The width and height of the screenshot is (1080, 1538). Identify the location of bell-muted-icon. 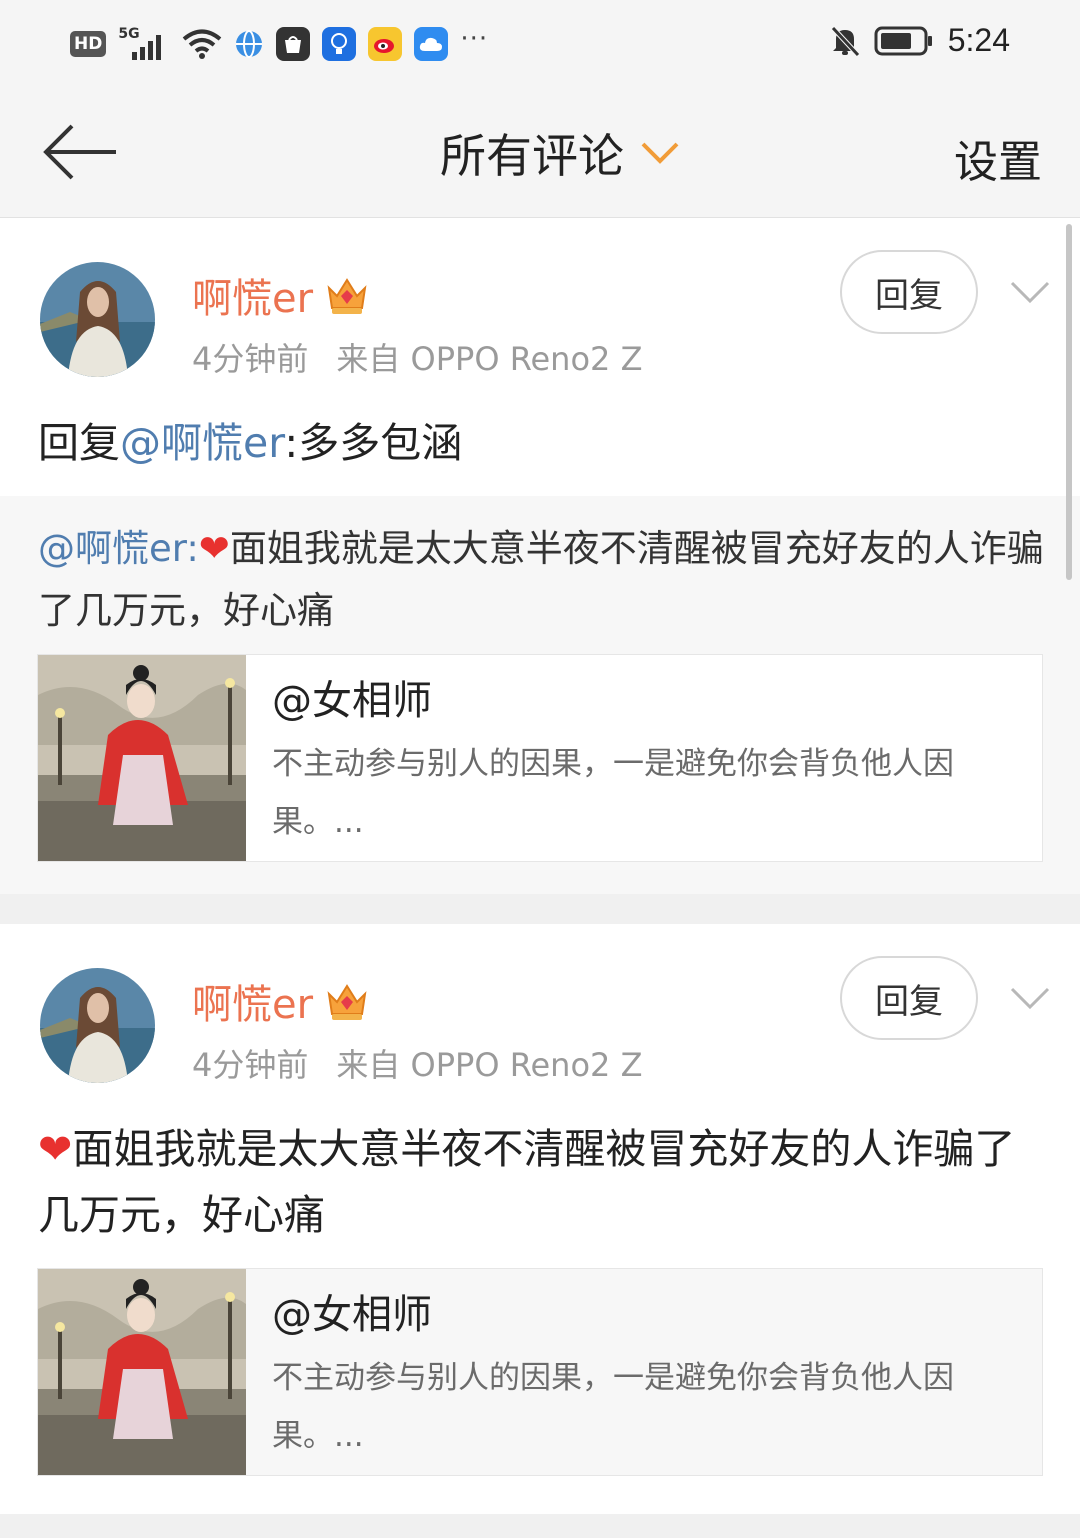
(845, 41).